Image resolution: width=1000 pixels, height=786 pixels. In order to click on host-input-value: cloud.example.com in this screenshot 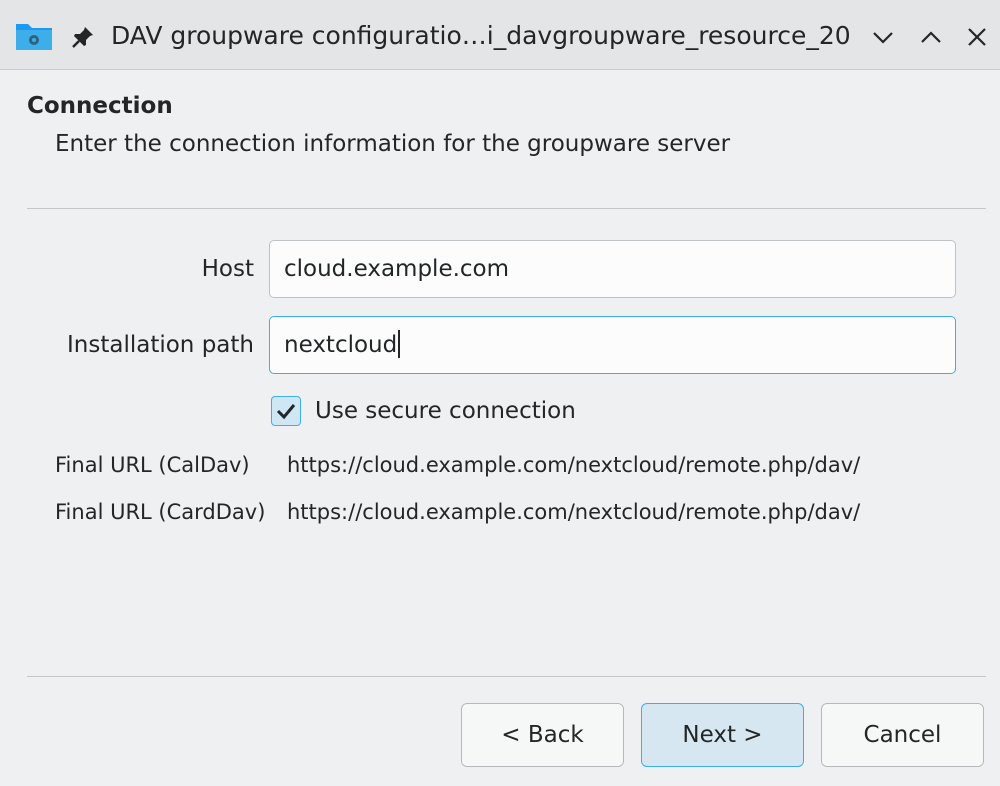, I will do `click(397, 269)`.